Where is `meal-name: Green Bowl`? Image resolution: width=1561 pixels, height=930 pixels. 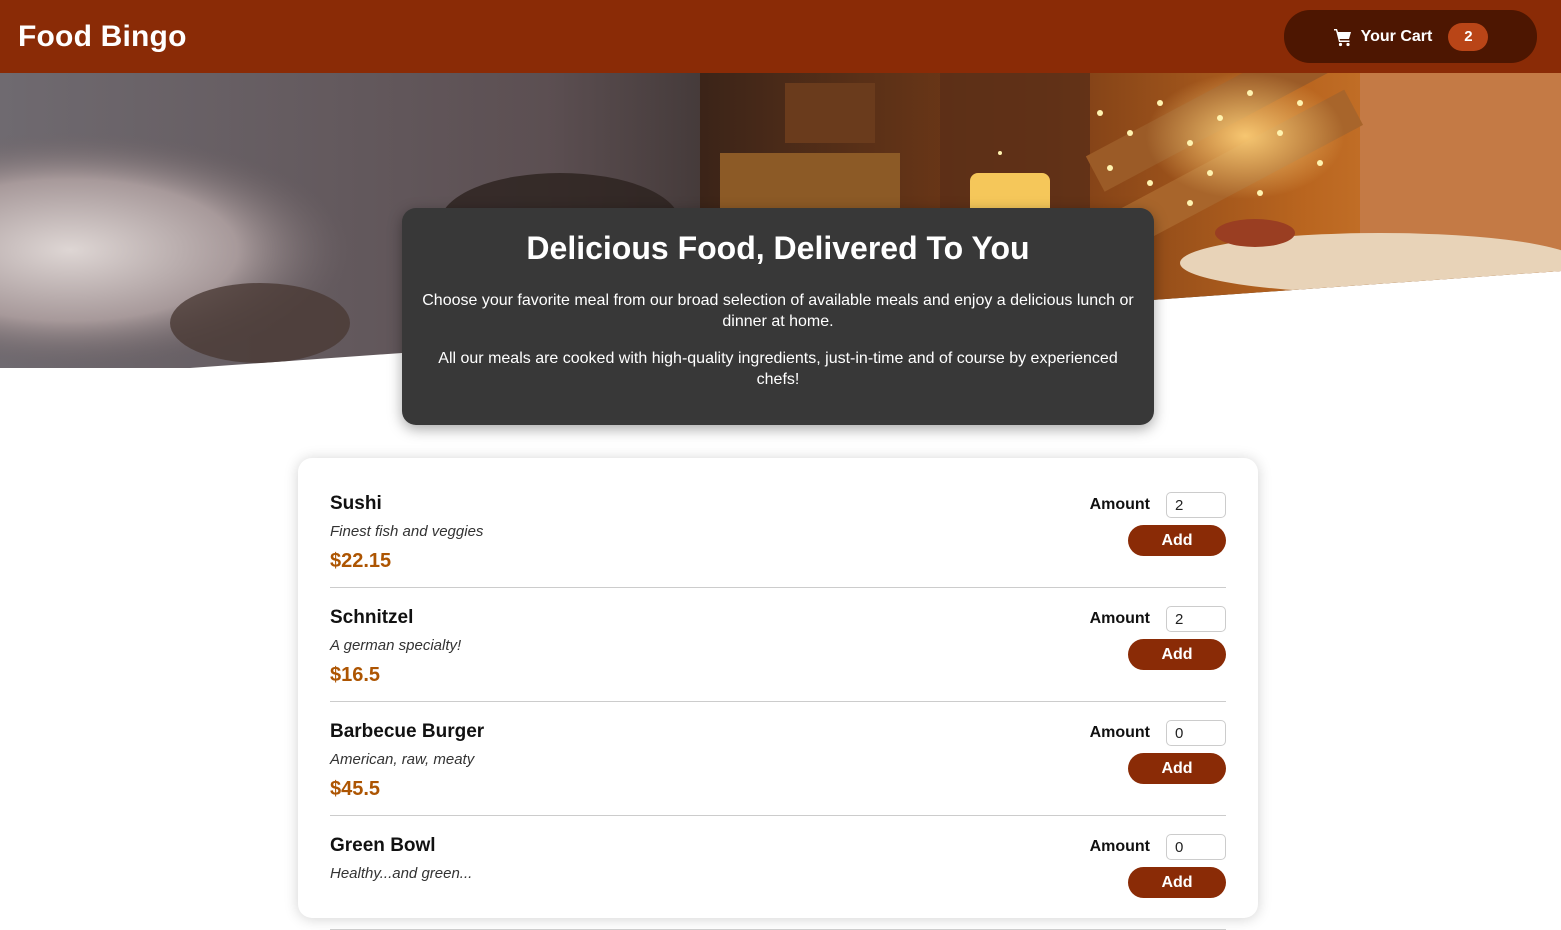
meal-name: Green Bowl is located at coordinates (383, 845).